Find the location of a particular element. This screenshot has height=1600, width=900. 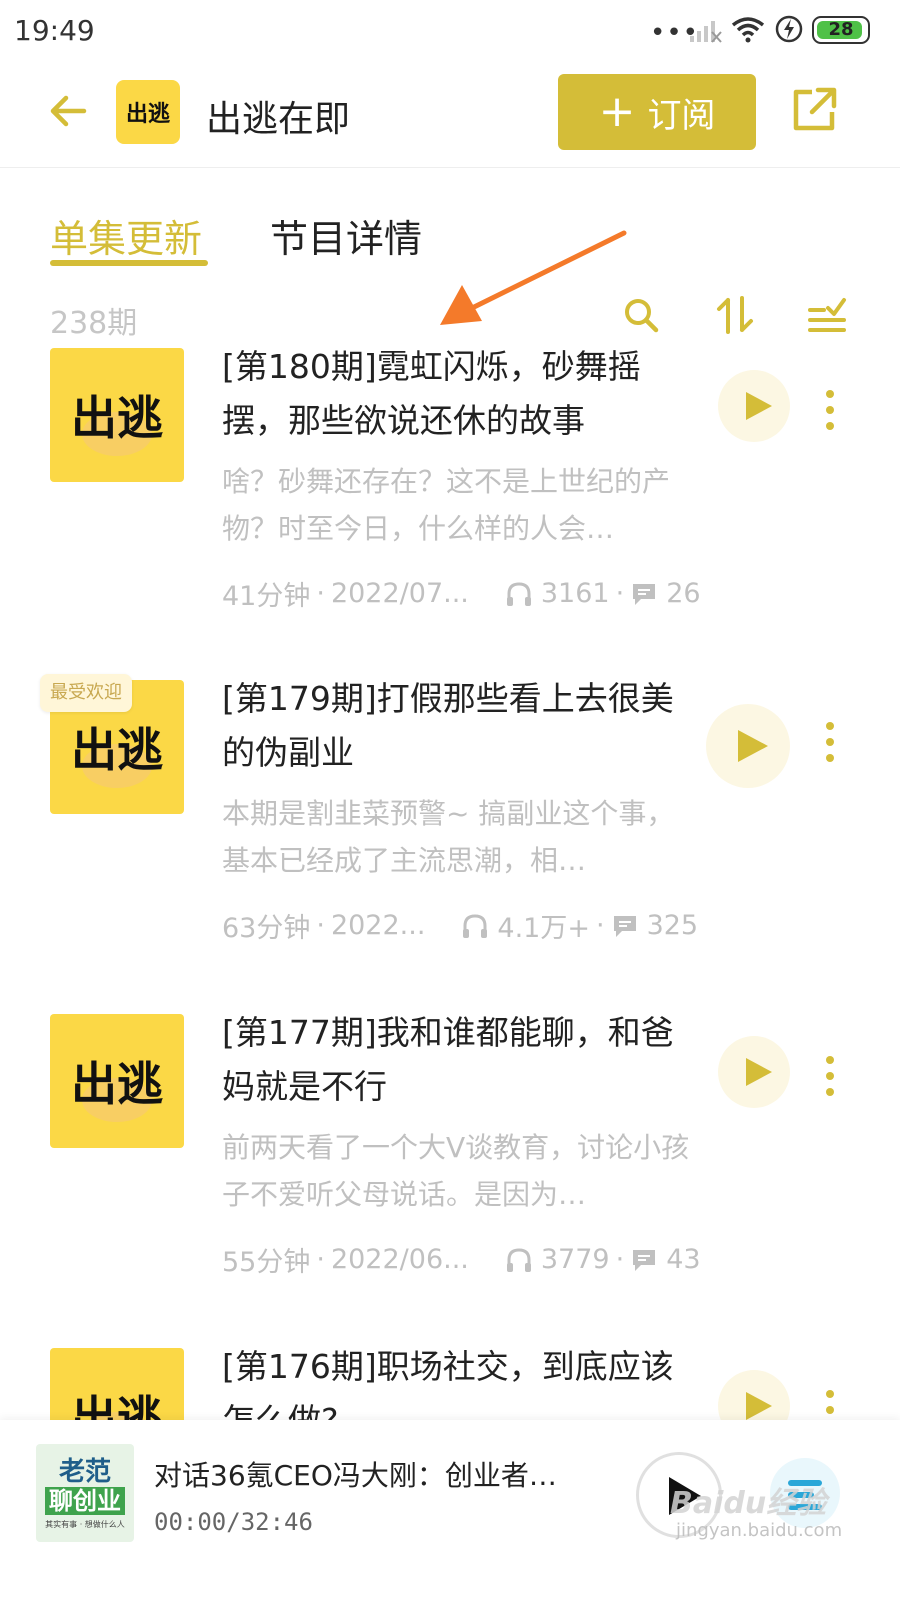

episode-title: [第177期]我和谁都能聊，和爸妈就是不行 is located at coordinates (452, 1060).